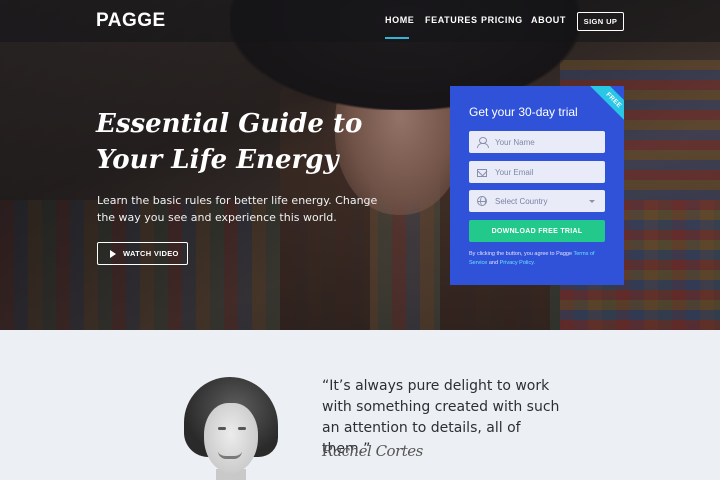 This screenshot has width=720, height=480. I want to click on user-icon, so click(483, 142).